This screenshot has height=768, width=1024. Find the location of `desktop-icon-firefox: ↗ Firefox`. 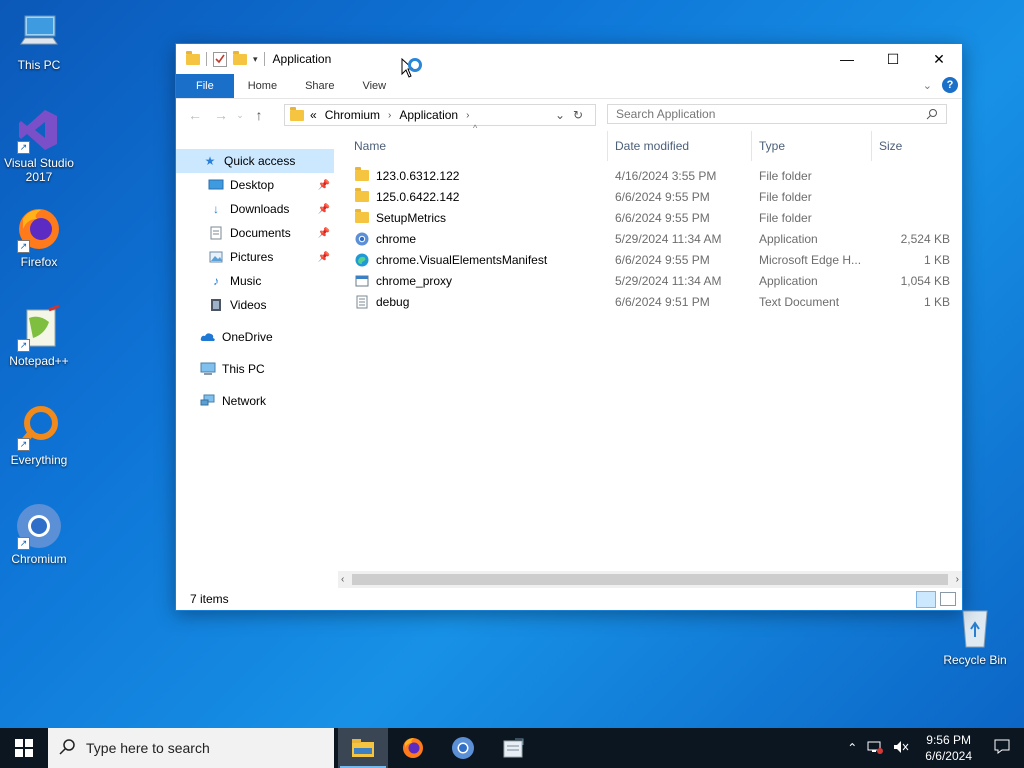

desktop-icon-firefox: ↗ Firefox is located at coordinates (40, 237).